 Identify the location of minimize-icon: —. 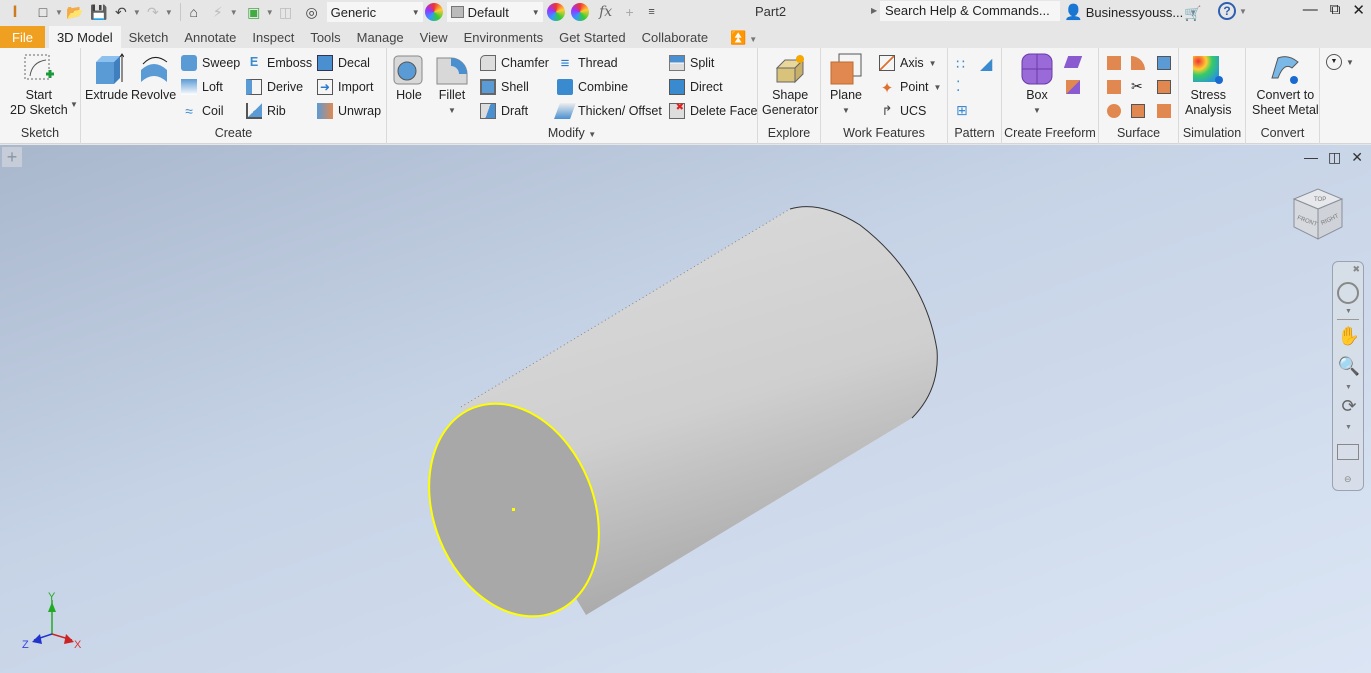
(1310, 10).